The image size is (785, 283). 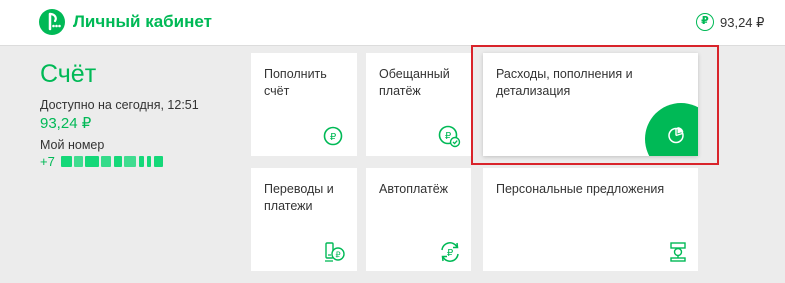 What do you see at coordinates (304, 219) in the screenshot?
I see `tile-transfers-payments: Переводы и платежи ₽` at bounding box center [304, 219].